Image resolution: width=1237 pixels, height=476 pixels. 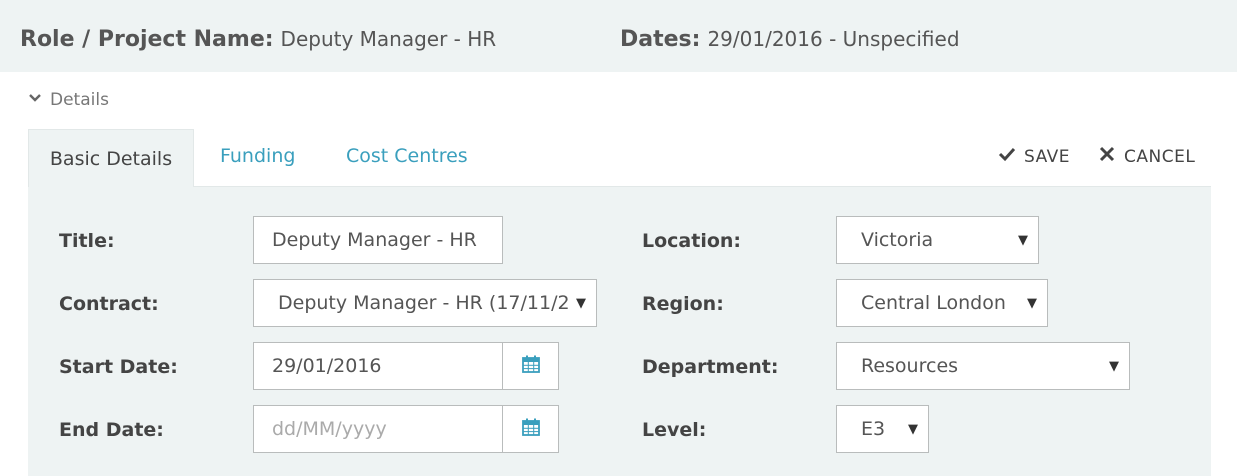 I want to click on save-button: SAVE, so click(x=1034, y=156).